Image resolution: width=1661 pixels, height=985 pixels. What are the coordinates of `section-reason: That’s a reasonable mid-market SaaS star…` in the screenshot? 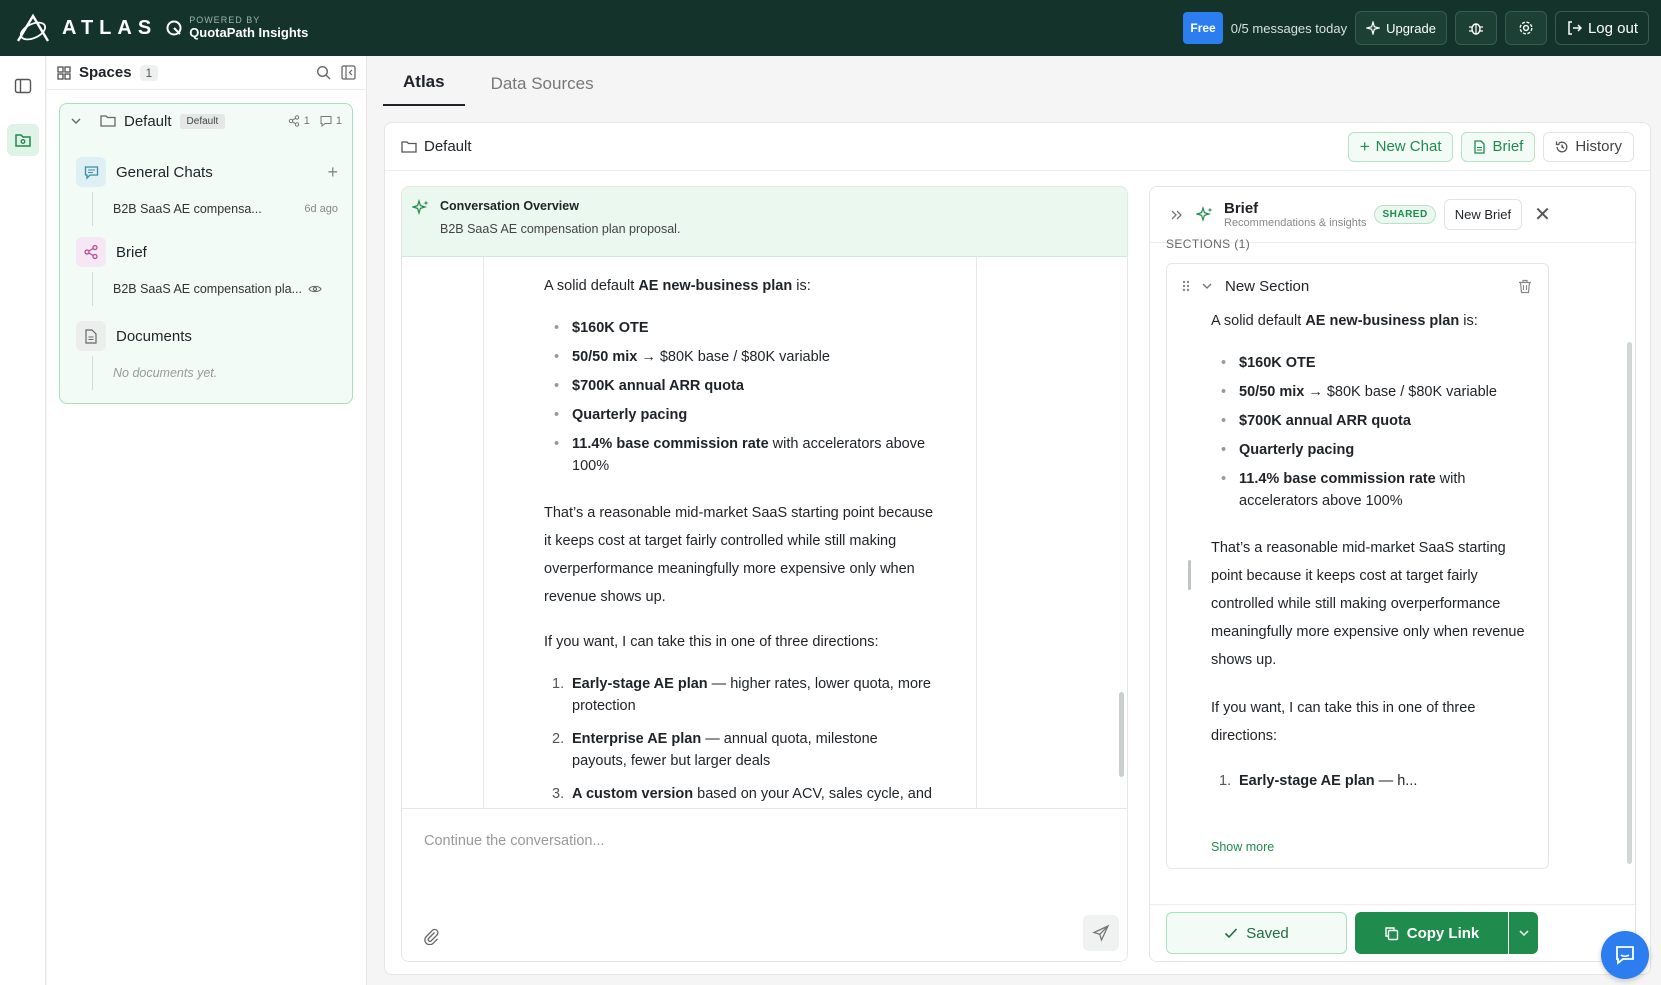 It's located at (1368, 604).